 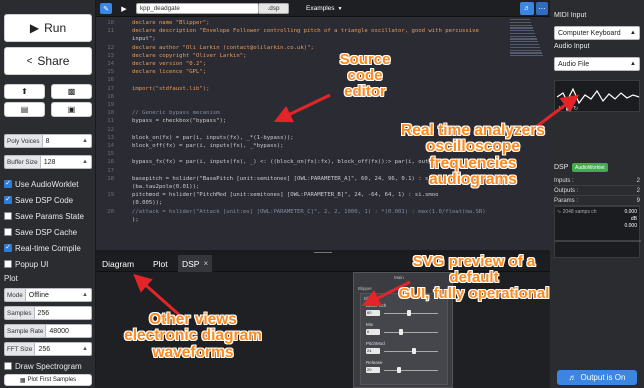 What do you see at coordinates (48, 313) in the screenshot?
I see `samples-input: Samples 256` at bounding box center [48, 313].